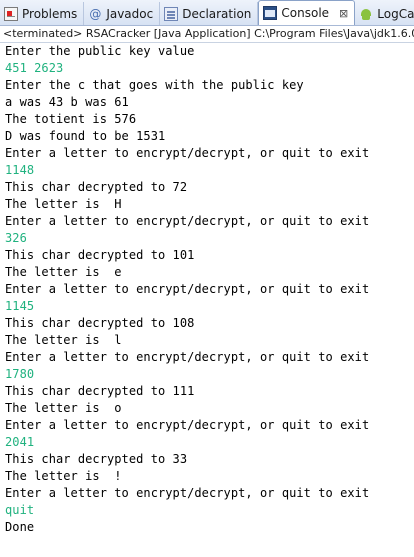 Image resolution: width=414 pixels, height=557 pixels. I want to click on tab-javadoc-label: Javadoc, so click(130, 13).